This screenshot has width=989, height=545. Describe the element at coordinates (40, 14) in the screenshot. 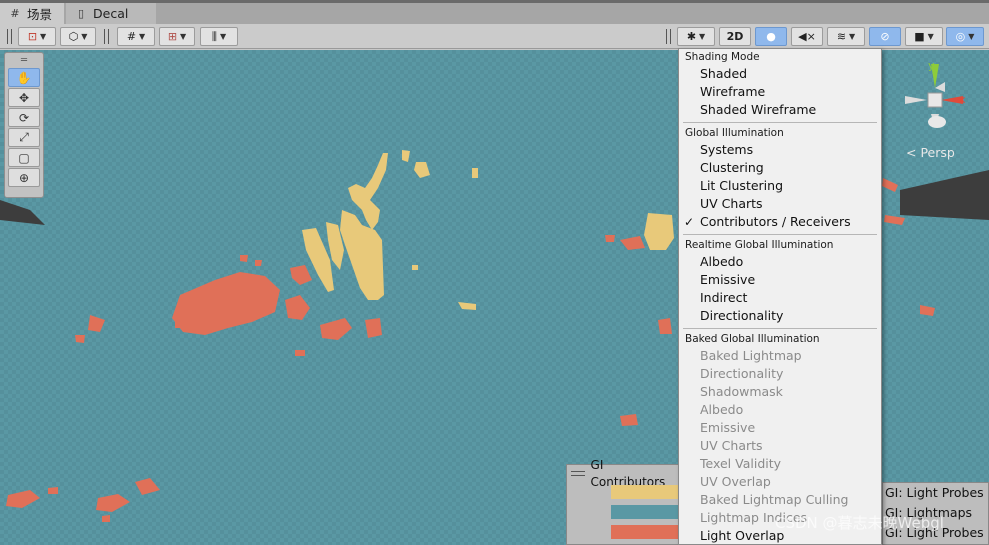

I see `tab-scene-label: 场景` at that location.